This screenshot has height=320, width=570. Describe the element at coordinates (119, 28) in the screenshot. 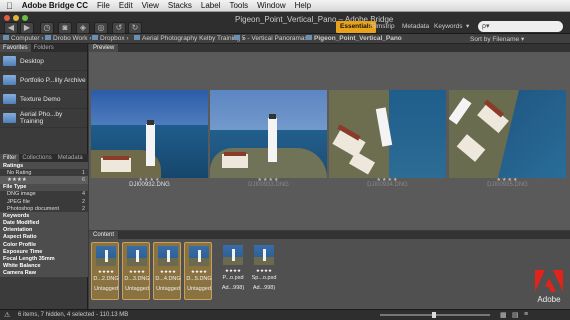

I see `rotate-left-button: ↺` at that location.